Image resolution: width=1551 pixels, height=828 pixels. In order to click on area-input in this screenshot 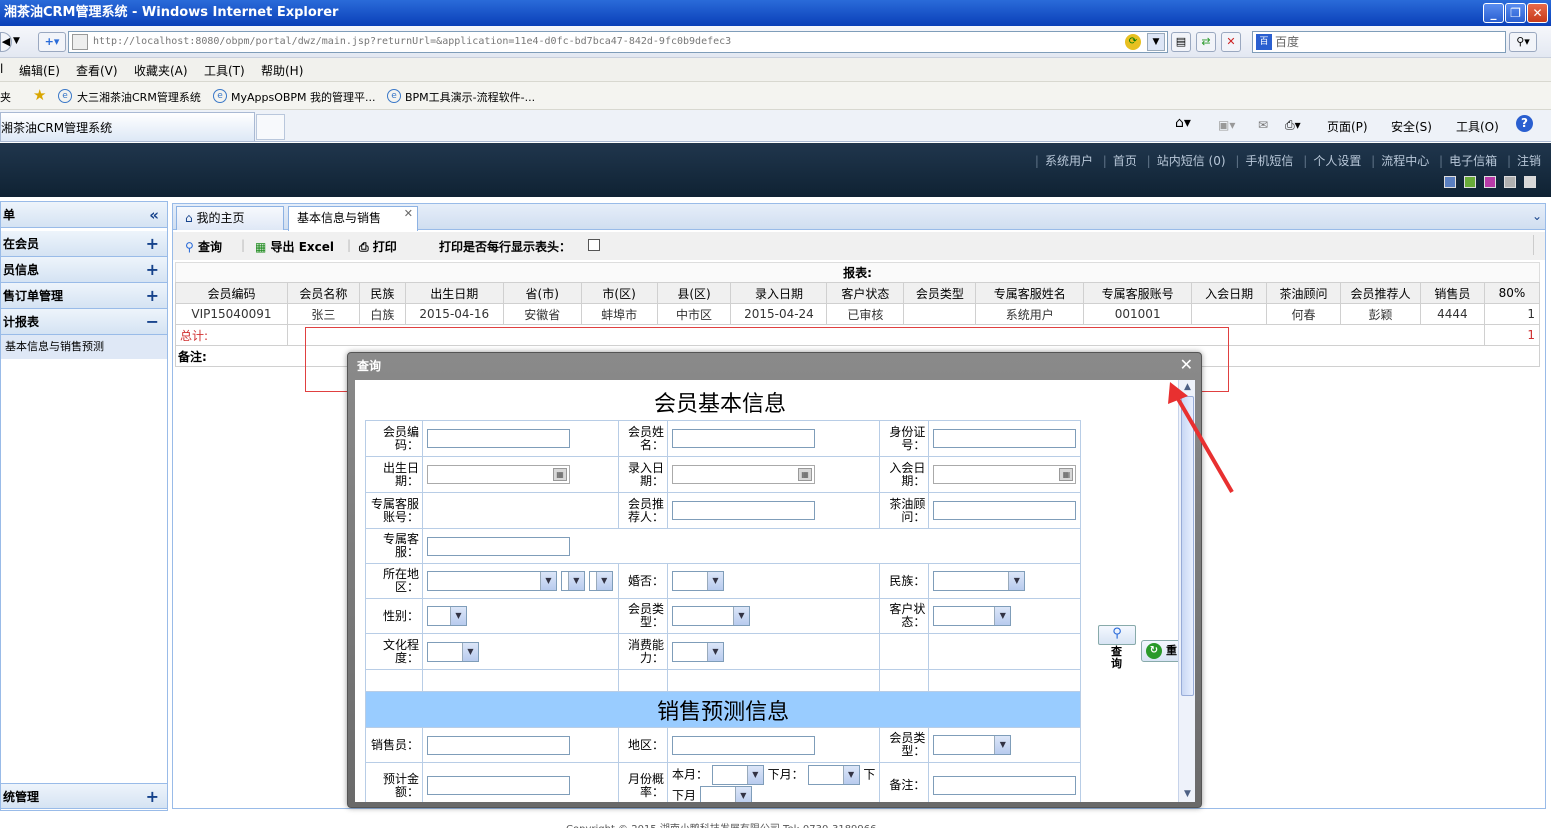, I will do `click(743, 745)`.